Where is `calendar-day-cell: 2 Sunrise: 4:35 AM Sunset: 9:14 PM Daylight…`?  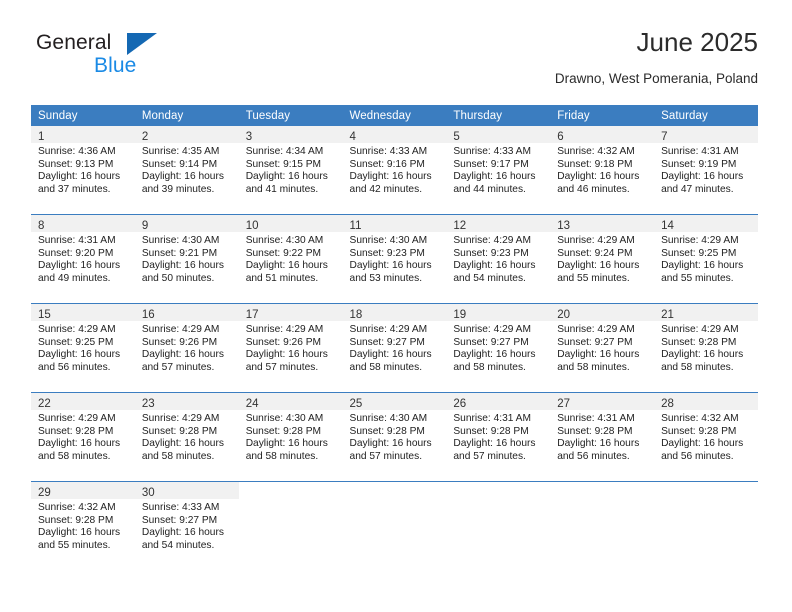 calendar-day-cell: 2 Sunrise: 4:35 AM Sunset: 9:14 PM Daylight… is located at coordinates (186, 170).